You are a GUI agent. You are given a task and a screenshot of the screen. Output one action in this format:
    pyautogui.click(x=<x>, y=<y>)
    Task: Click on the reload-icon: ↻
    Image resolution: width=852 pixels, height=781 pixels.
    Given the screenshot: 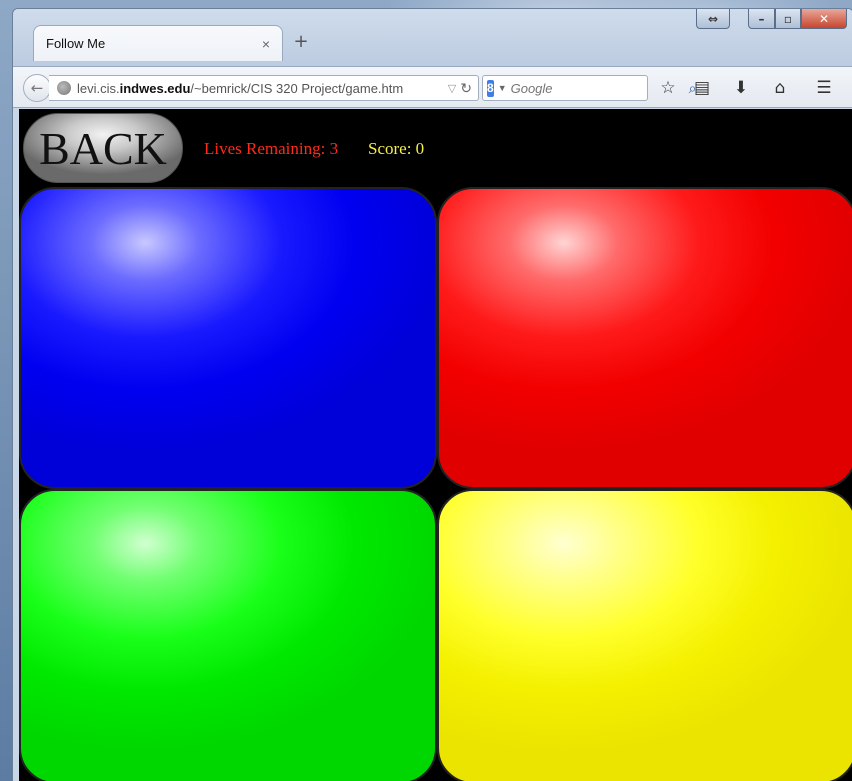 What is the action you would take?
    pyautogui.click(x=466, y=88)
    